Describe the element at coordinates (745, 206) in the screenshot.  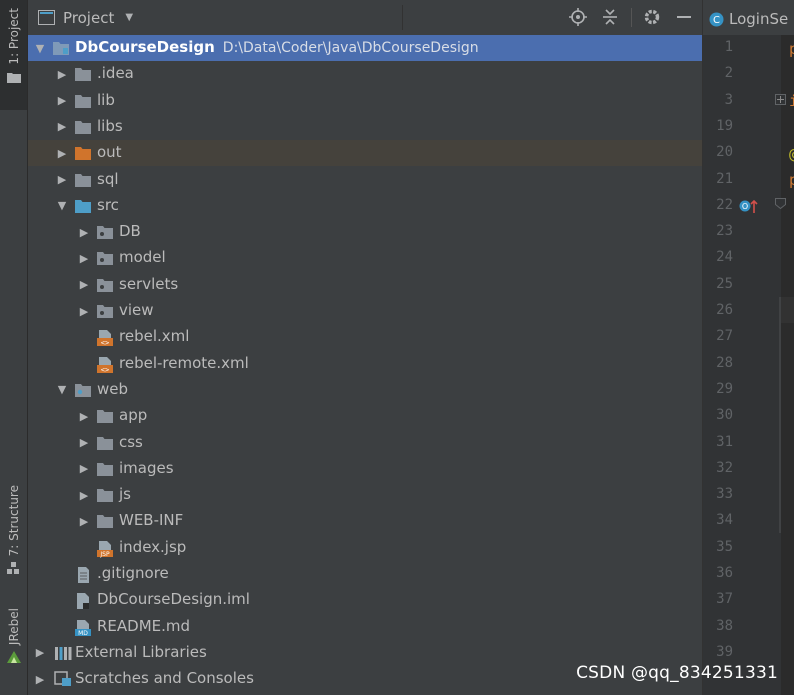
I see `svg-text: O` at that location.